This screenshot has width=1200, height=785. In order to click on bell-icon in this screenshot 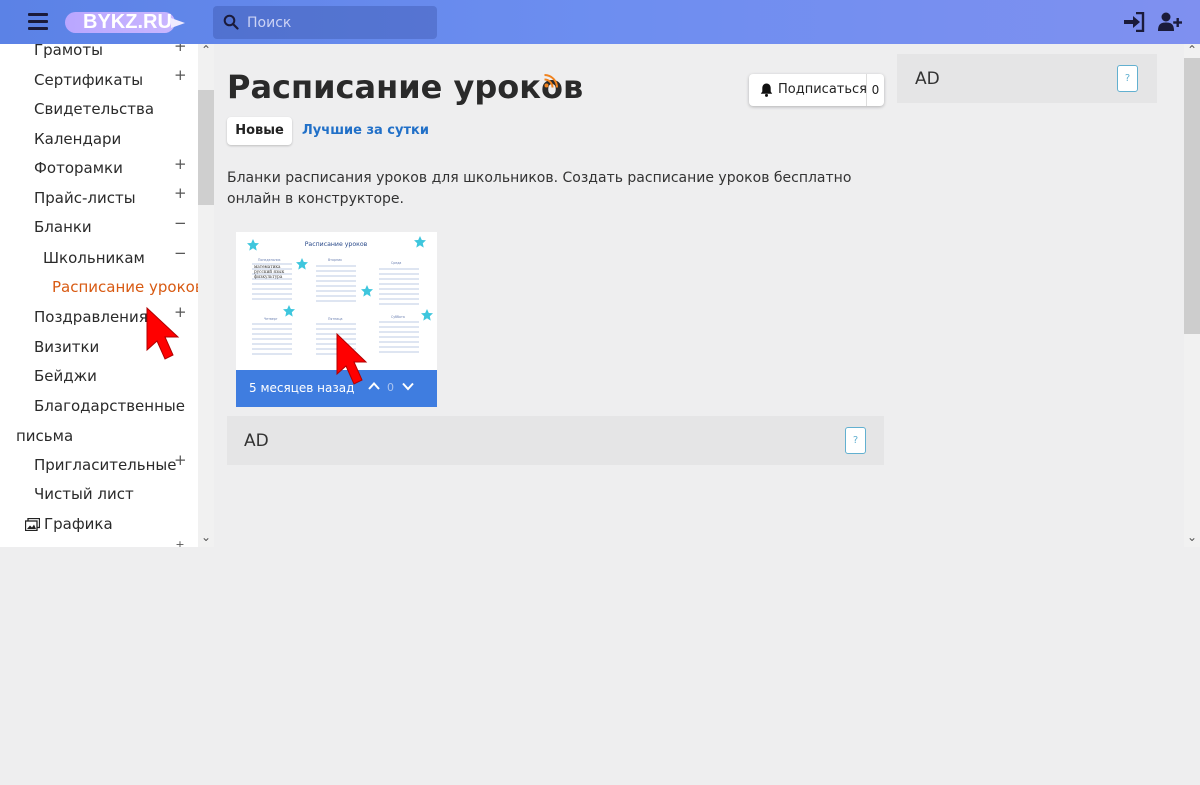, I will do `click(766, 90)`.